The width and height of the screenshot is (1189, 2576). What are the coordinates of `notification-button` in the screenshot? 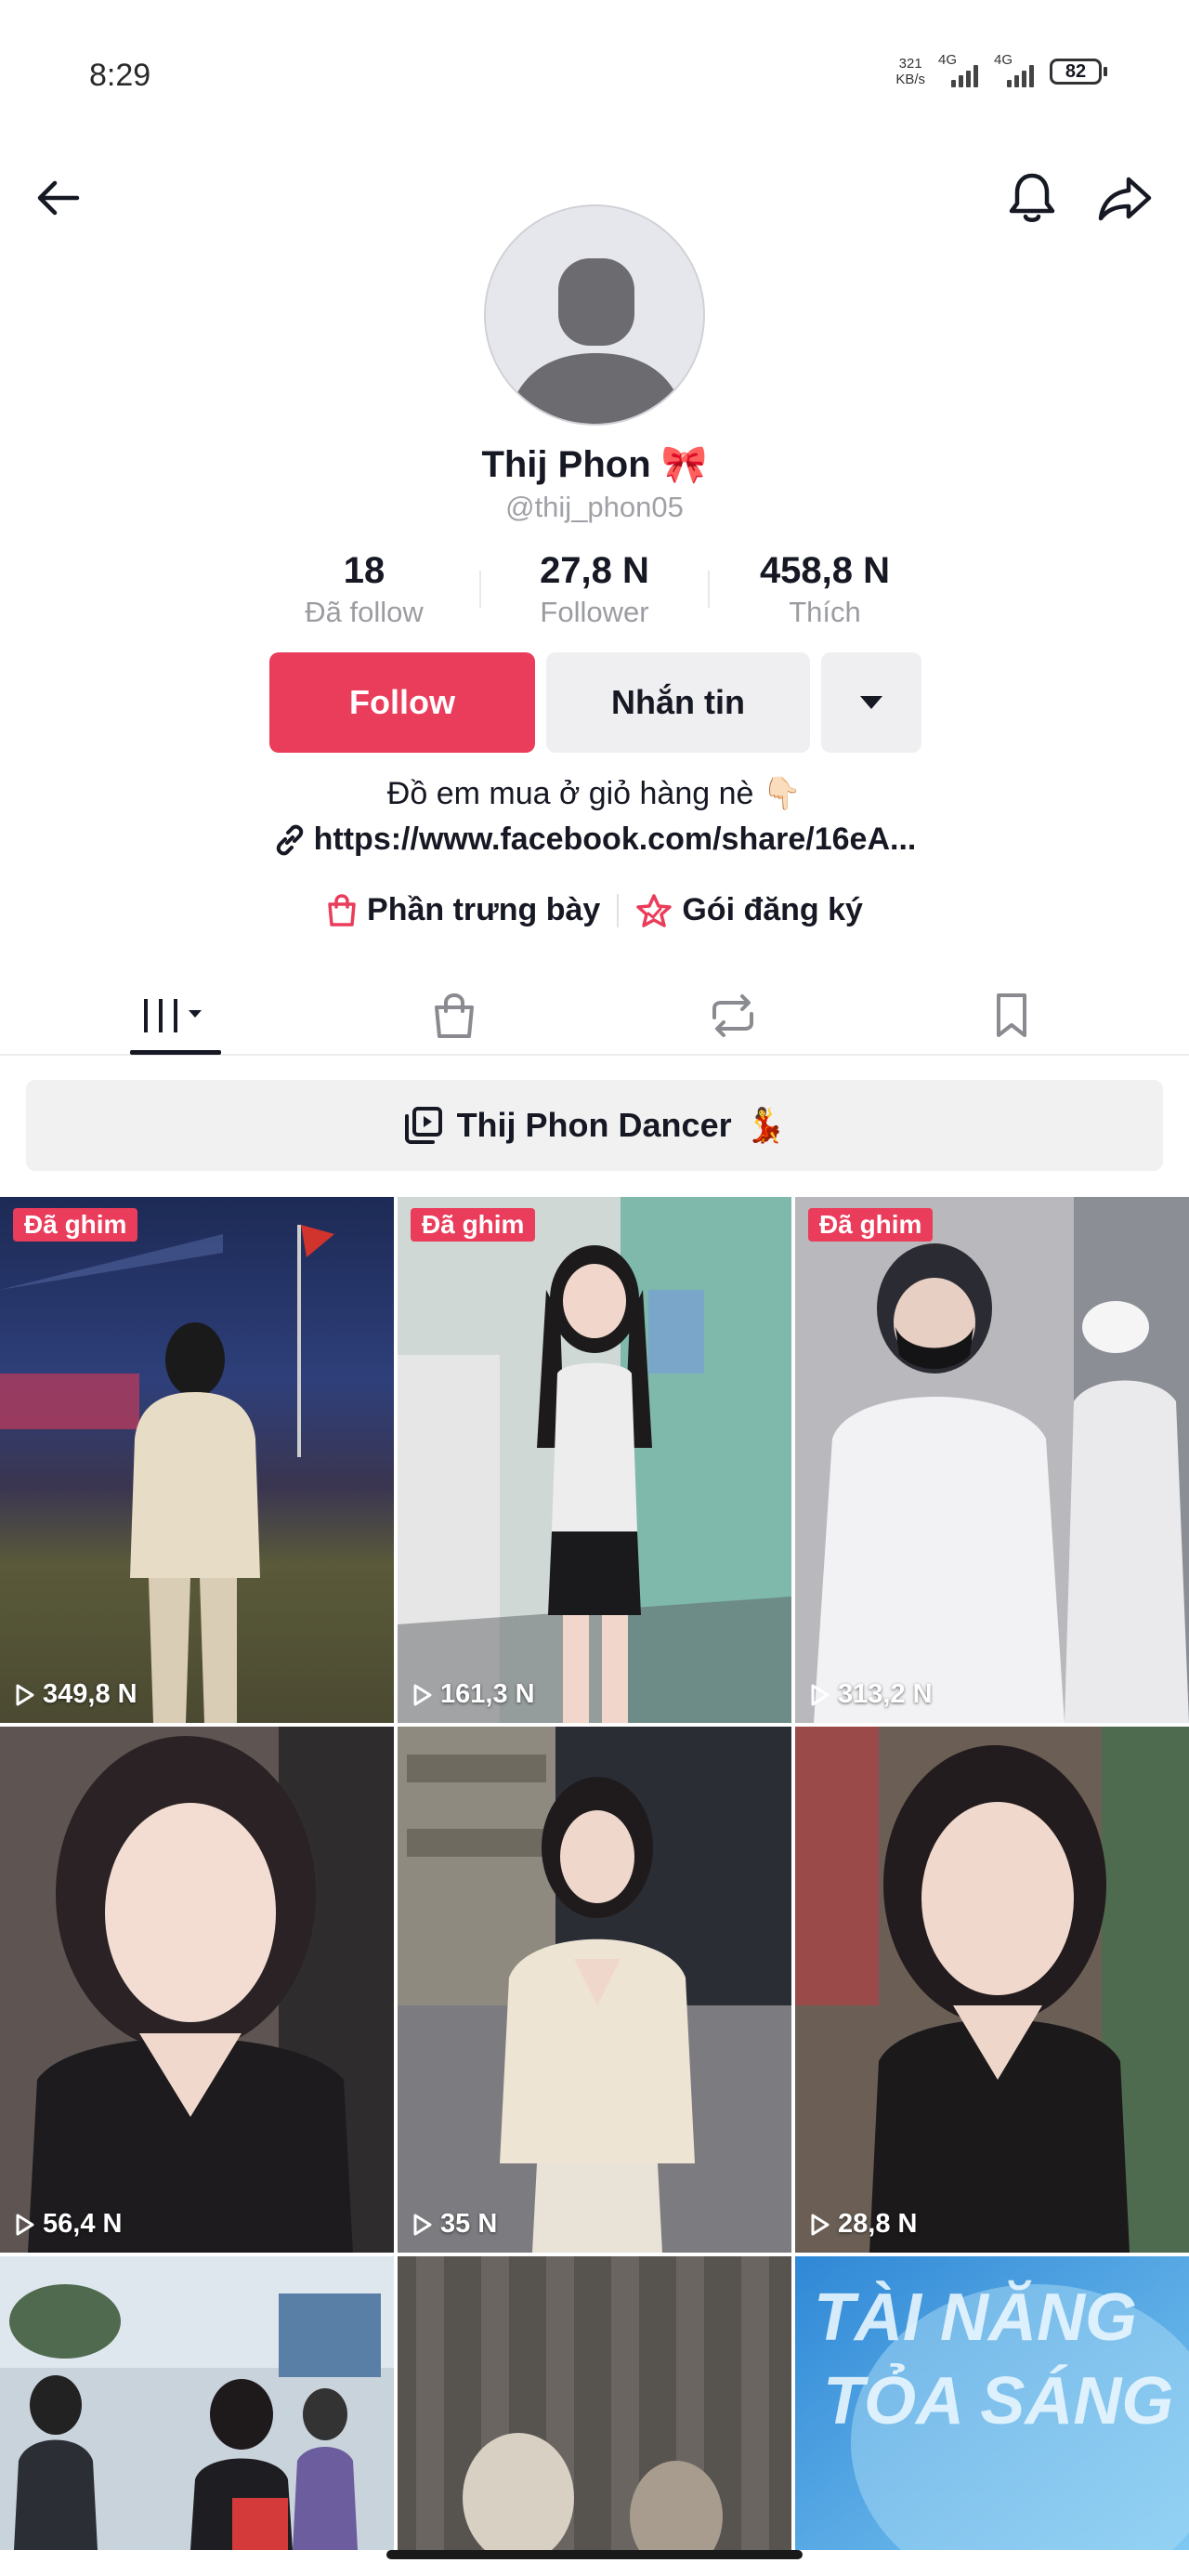 It's located at (1032, 197).